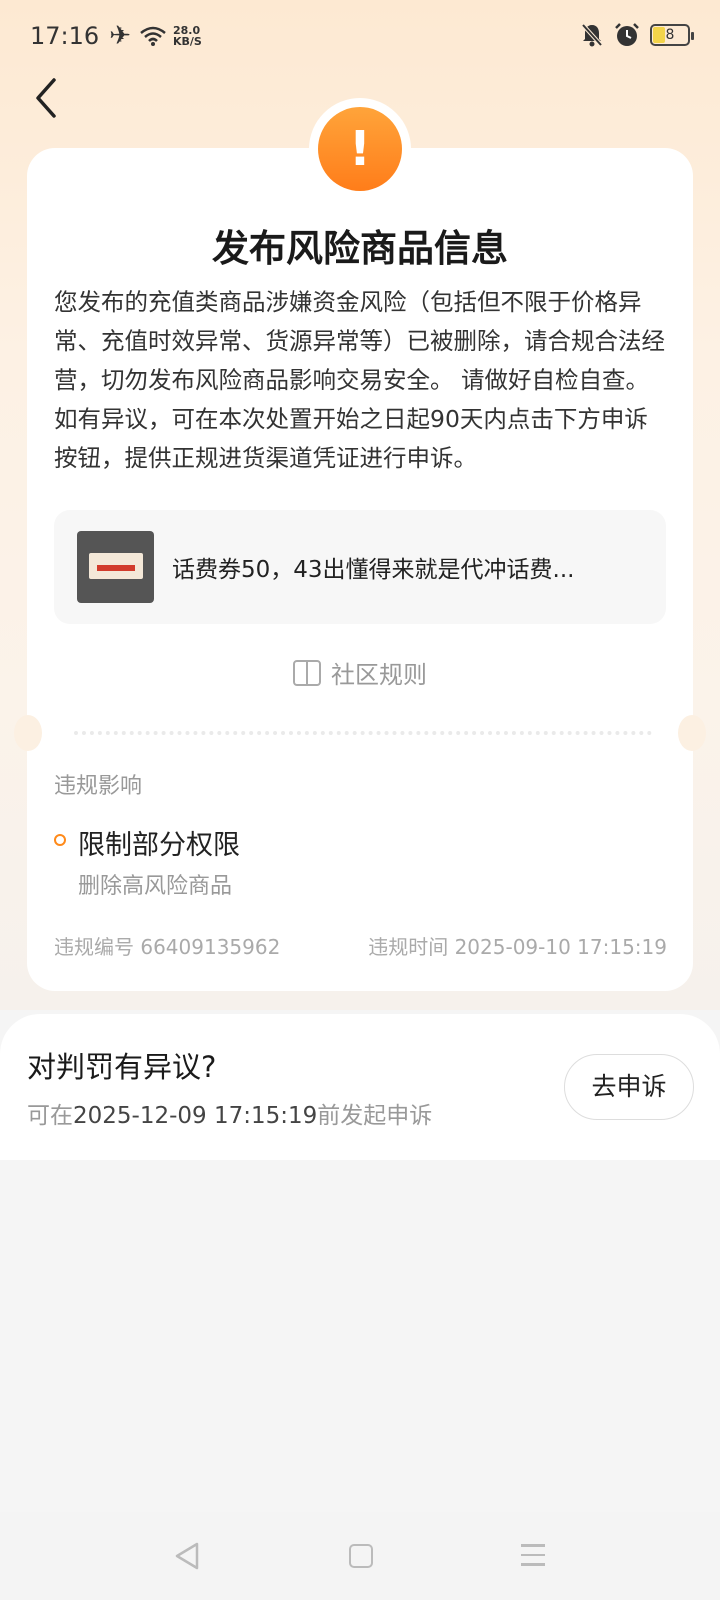 The width and height of the screenshot is (720, 1600). What do you see at coordinates (363, 733) in the screenshot?
I see `card-divider` at bounding box center [363, 733].